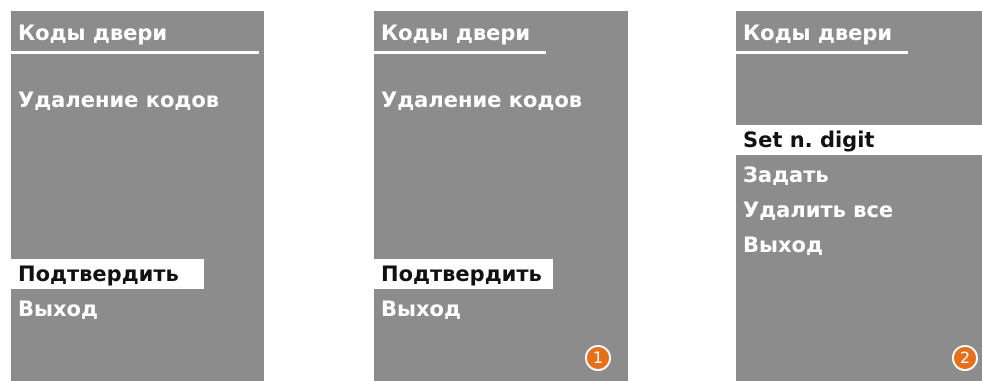 The height and width of the screenshot is (381, 982). What do you see at coordinates (786, 175) in the screenshot?
I see `menu-item-set: Задать` at bounding box center [786, 175].